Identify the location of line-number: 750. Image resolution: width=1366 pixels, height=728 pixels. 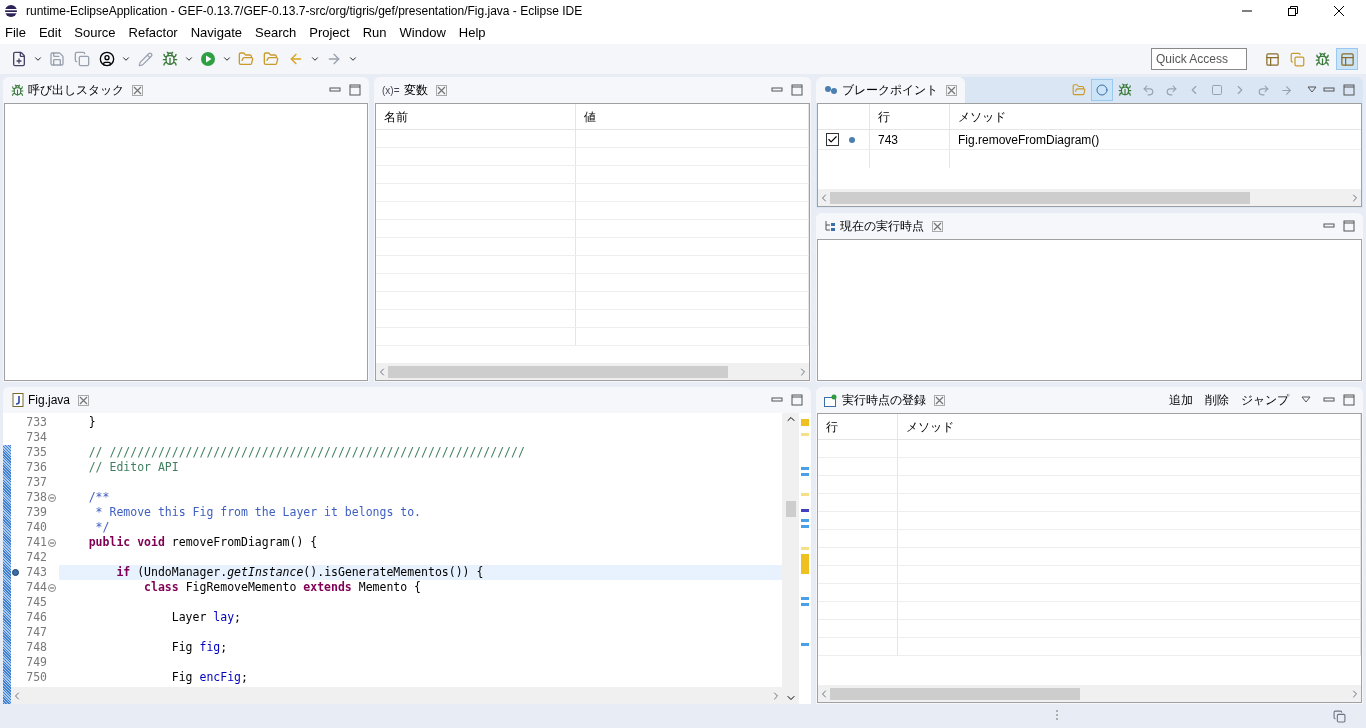
(36, 677).